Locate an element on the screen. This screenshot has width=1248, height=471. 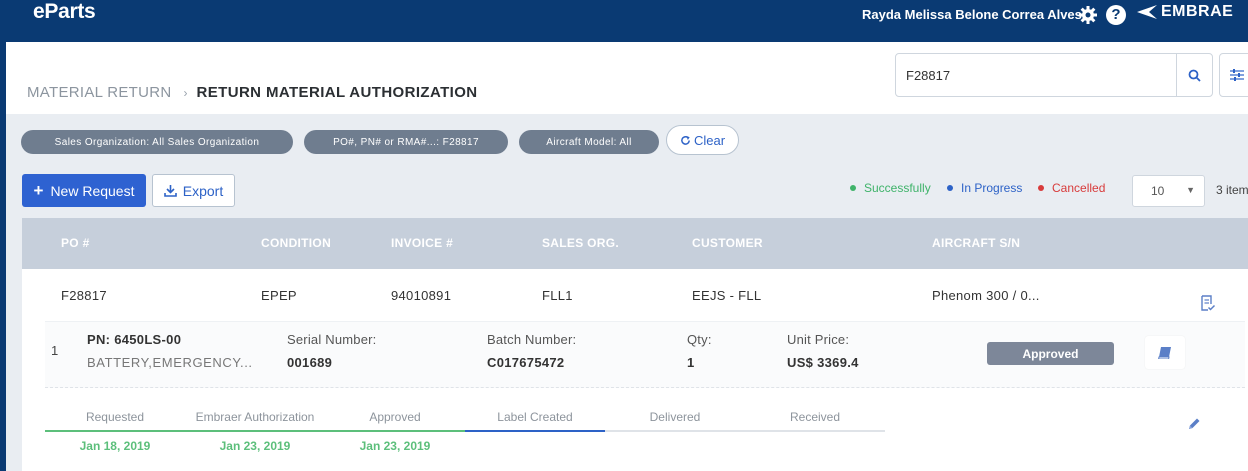
book-icon is located at coordinates (1164, 352).